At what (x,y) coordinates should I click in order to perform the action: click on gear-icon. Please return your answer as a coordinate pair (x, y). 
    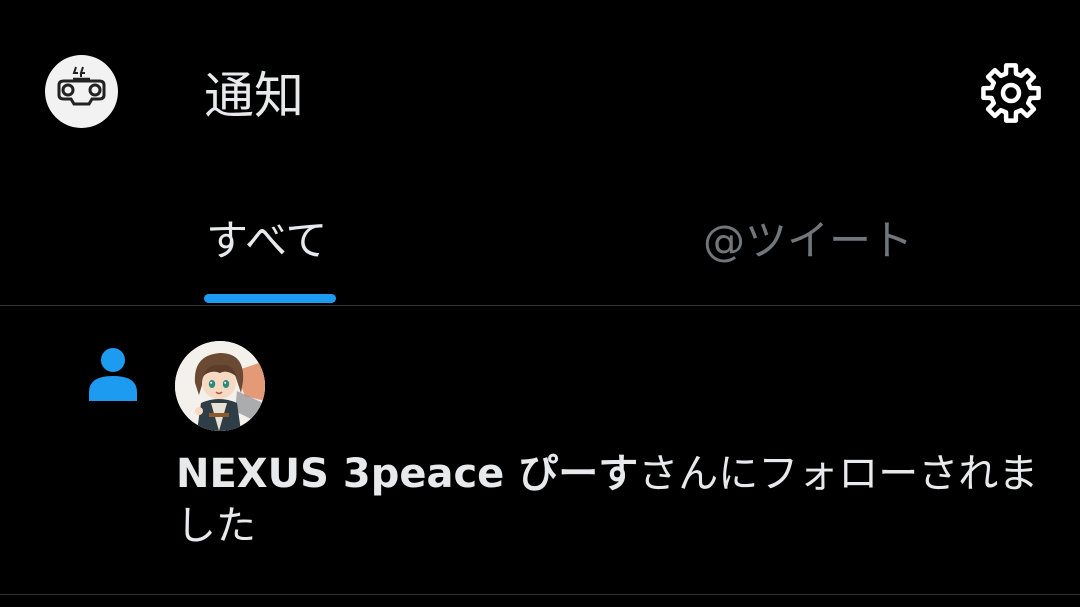
    Looking at the image, I should click on (1011, 93).